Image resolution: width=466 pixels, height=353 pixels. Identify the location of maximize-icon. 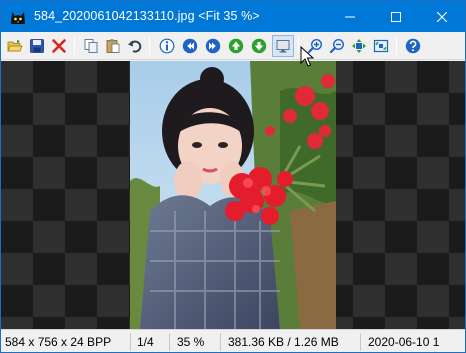
(396, 16).